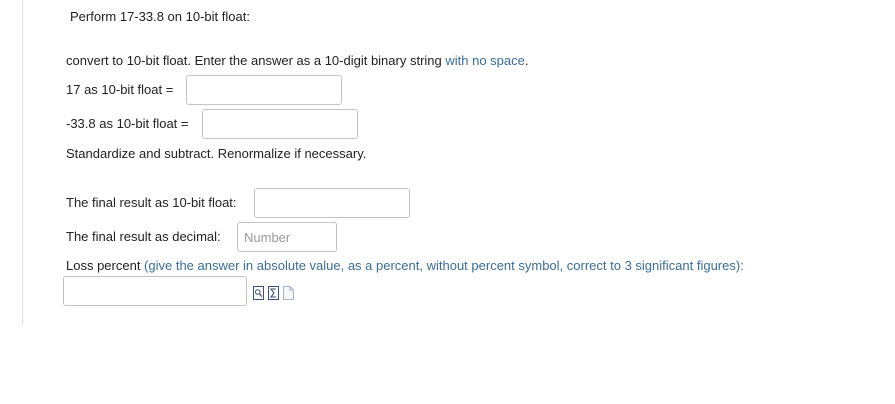 The height and width of the screenshot is (404, 895). What do you see at coordinates (264, 90) in the screenshot?
I see `input-17-float` at bounding box center [264, 90].